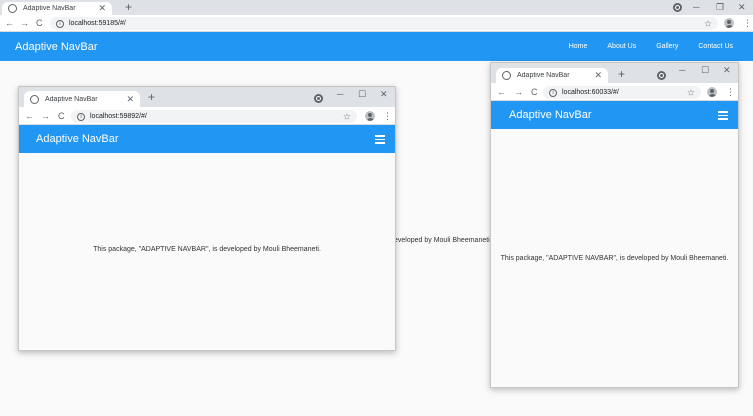 The image size is (753, 416). Describe the element at coordinates (97, 23) in the screenshot. I see `url-text: localhost:59185/#/` at that location.